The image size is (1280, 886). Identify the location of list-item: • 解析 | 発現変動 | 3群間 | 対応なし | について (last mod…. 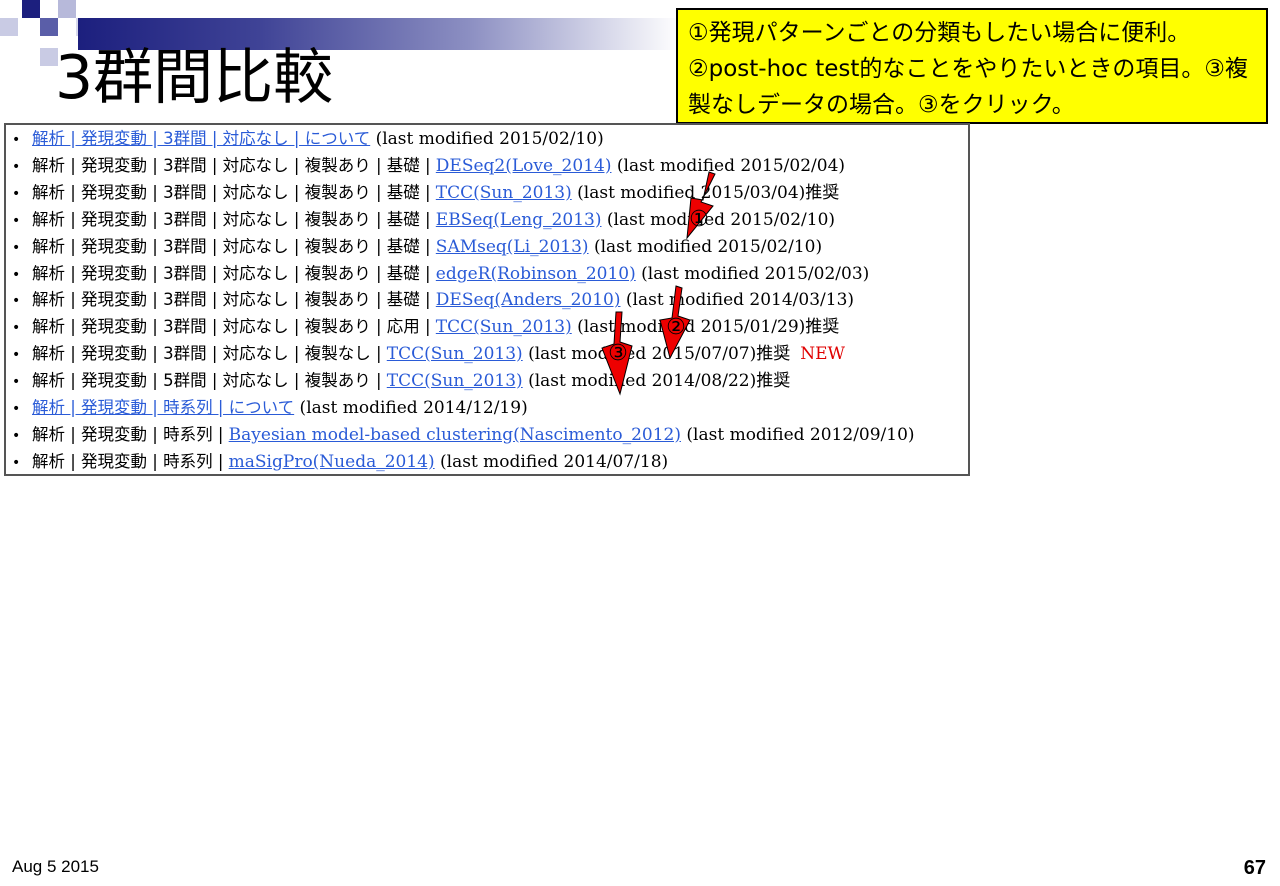
(308, 138).